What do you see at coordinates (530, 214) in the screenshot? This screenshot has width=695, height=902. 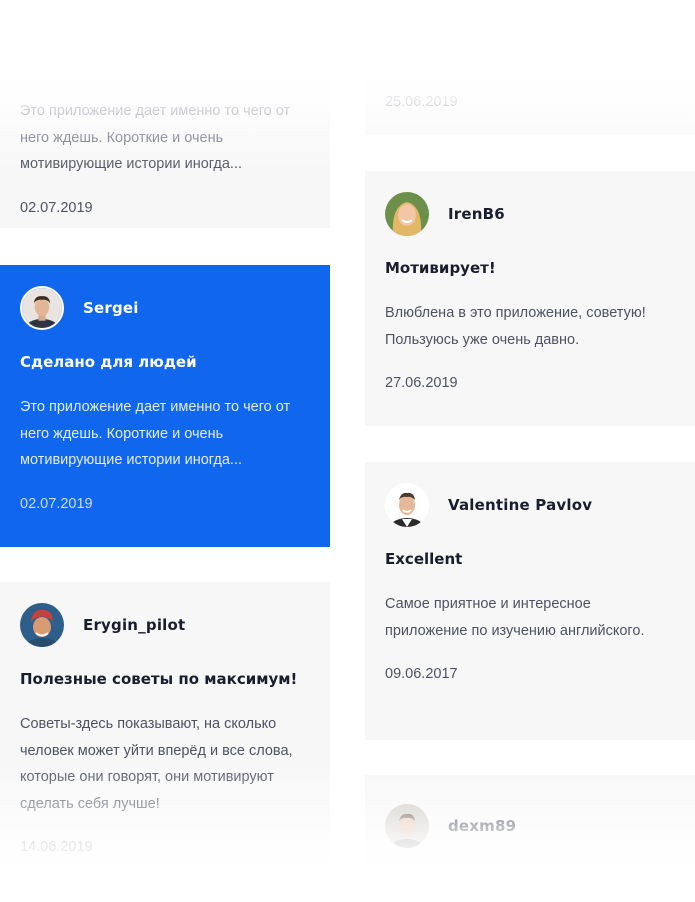 I see `review-author: IrenB6` at bounding box center [530, 214].